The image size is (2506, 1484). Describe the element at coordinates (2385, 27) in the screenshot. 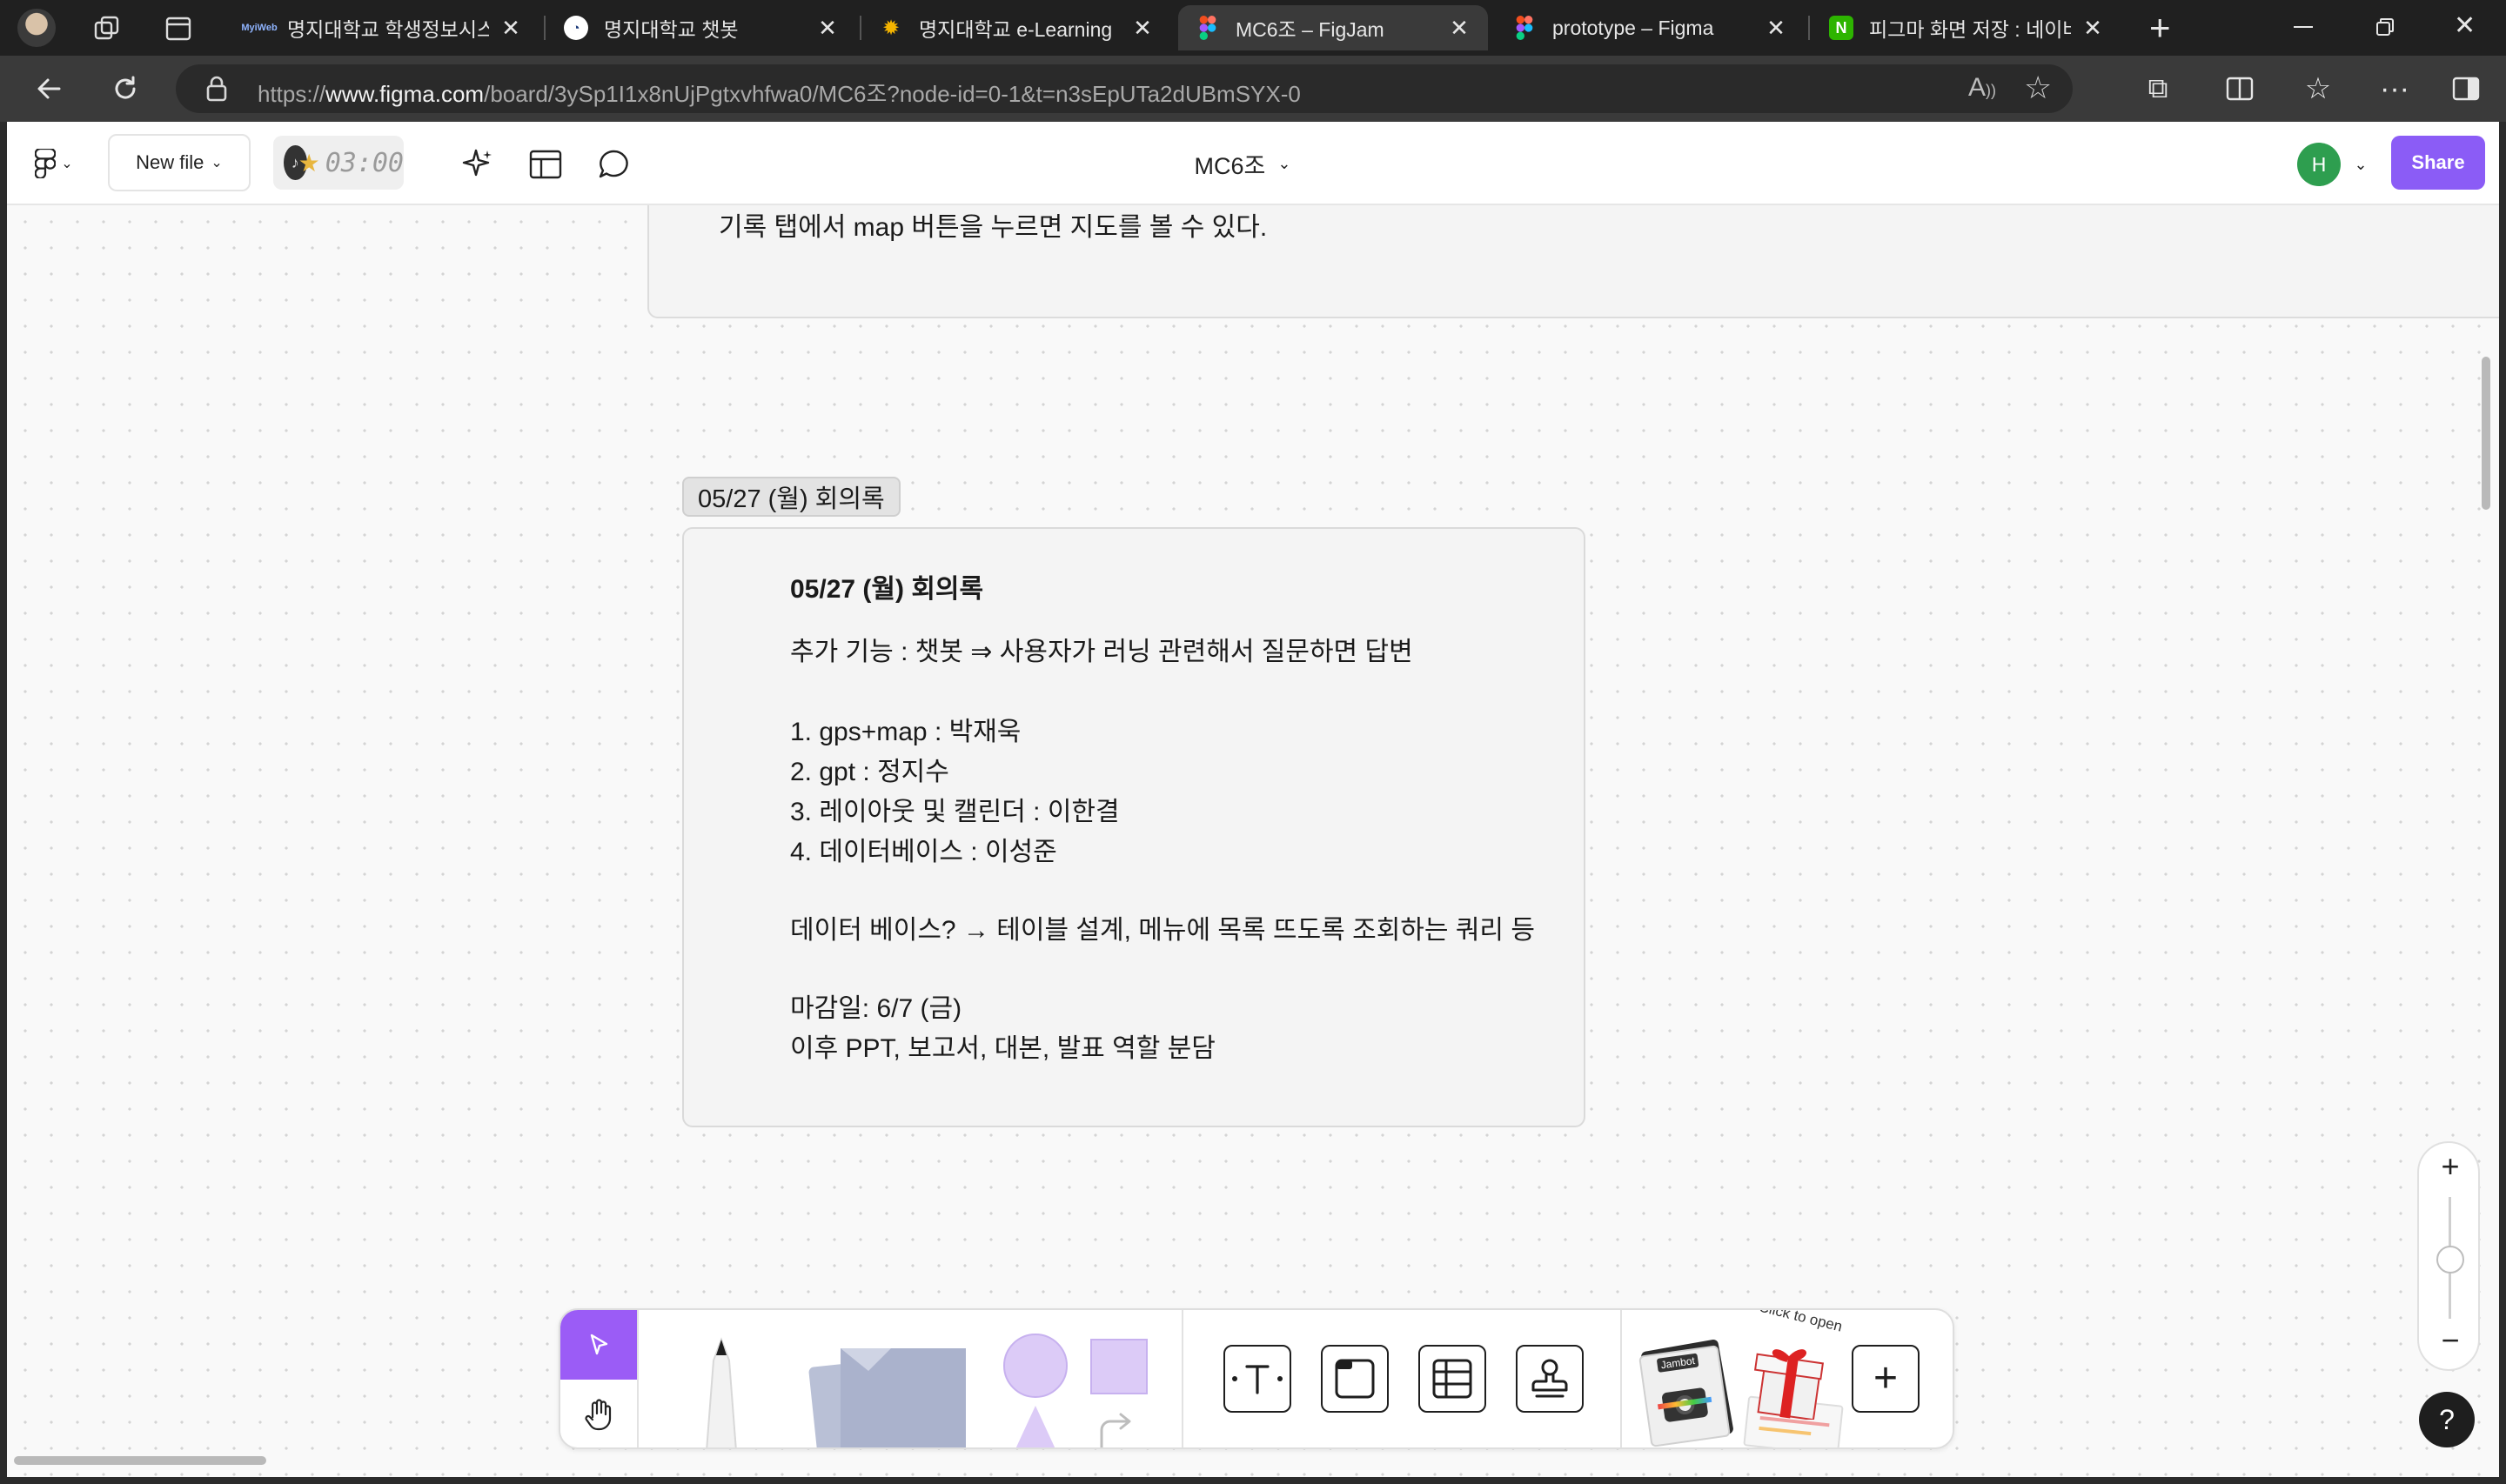

I see `restore-icon` at that location.